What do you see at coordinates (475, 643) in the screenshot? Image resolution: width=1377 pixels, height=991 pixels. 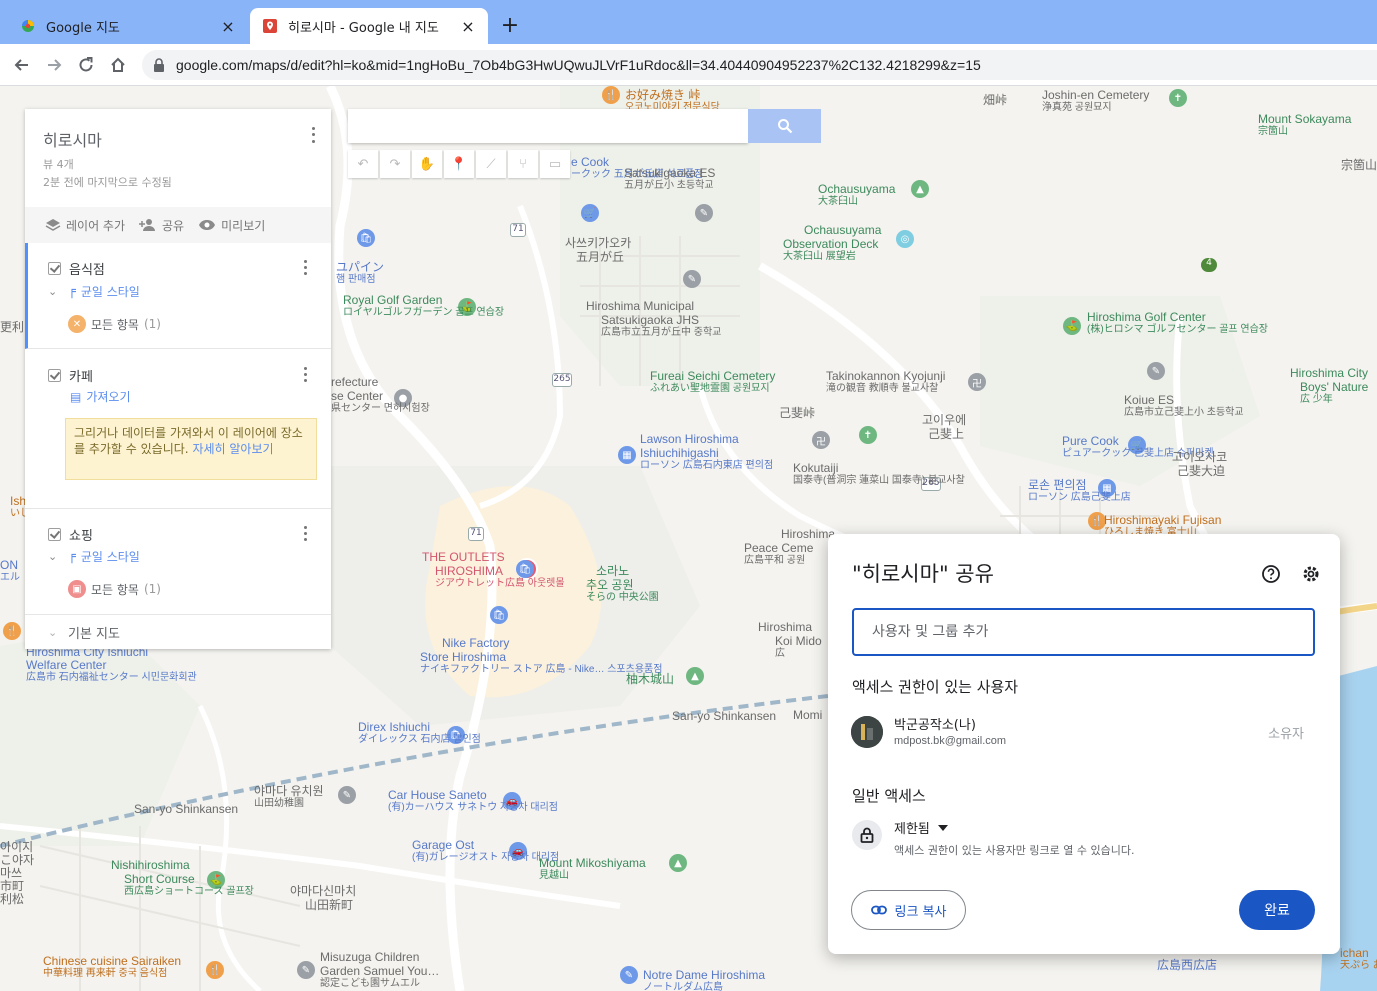 I see `map-place-label: Nike Factory` at bounding box center [475, 643].